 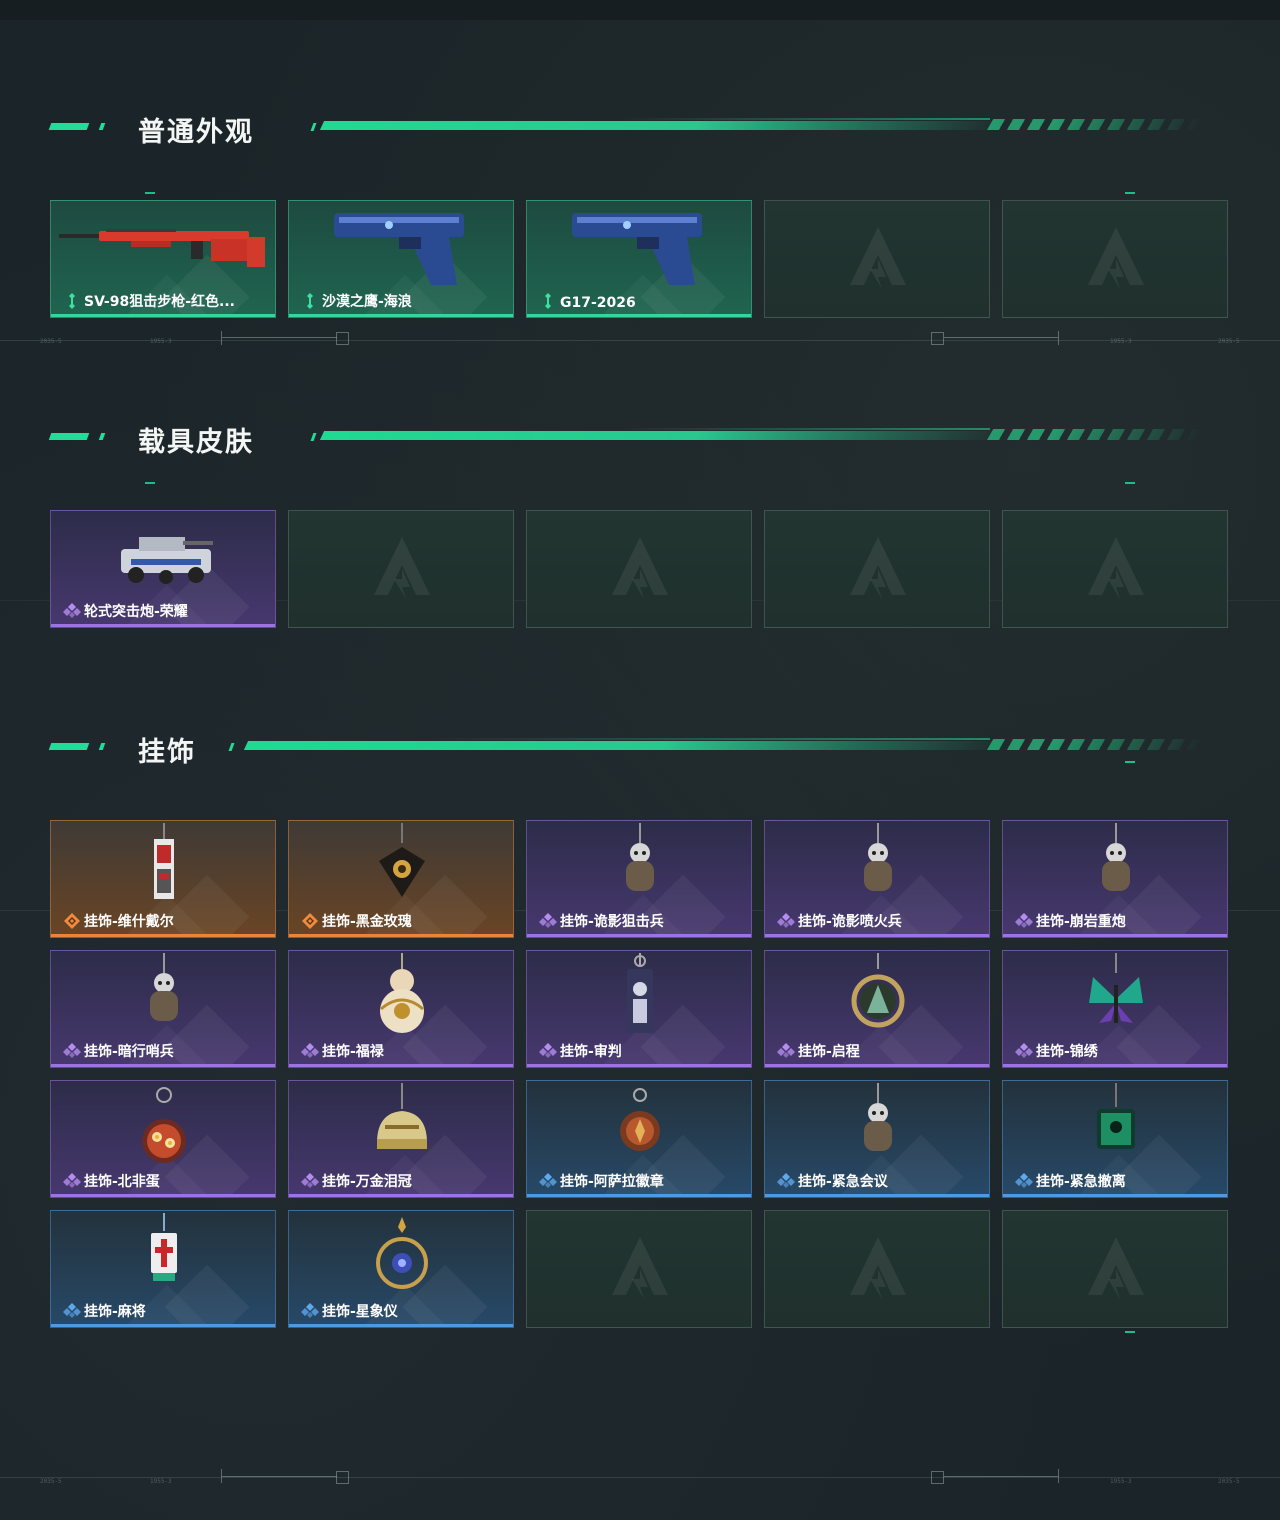 I want to click on item-card: 挂饰-诡影狙击兵, so click(x=639, y=879).